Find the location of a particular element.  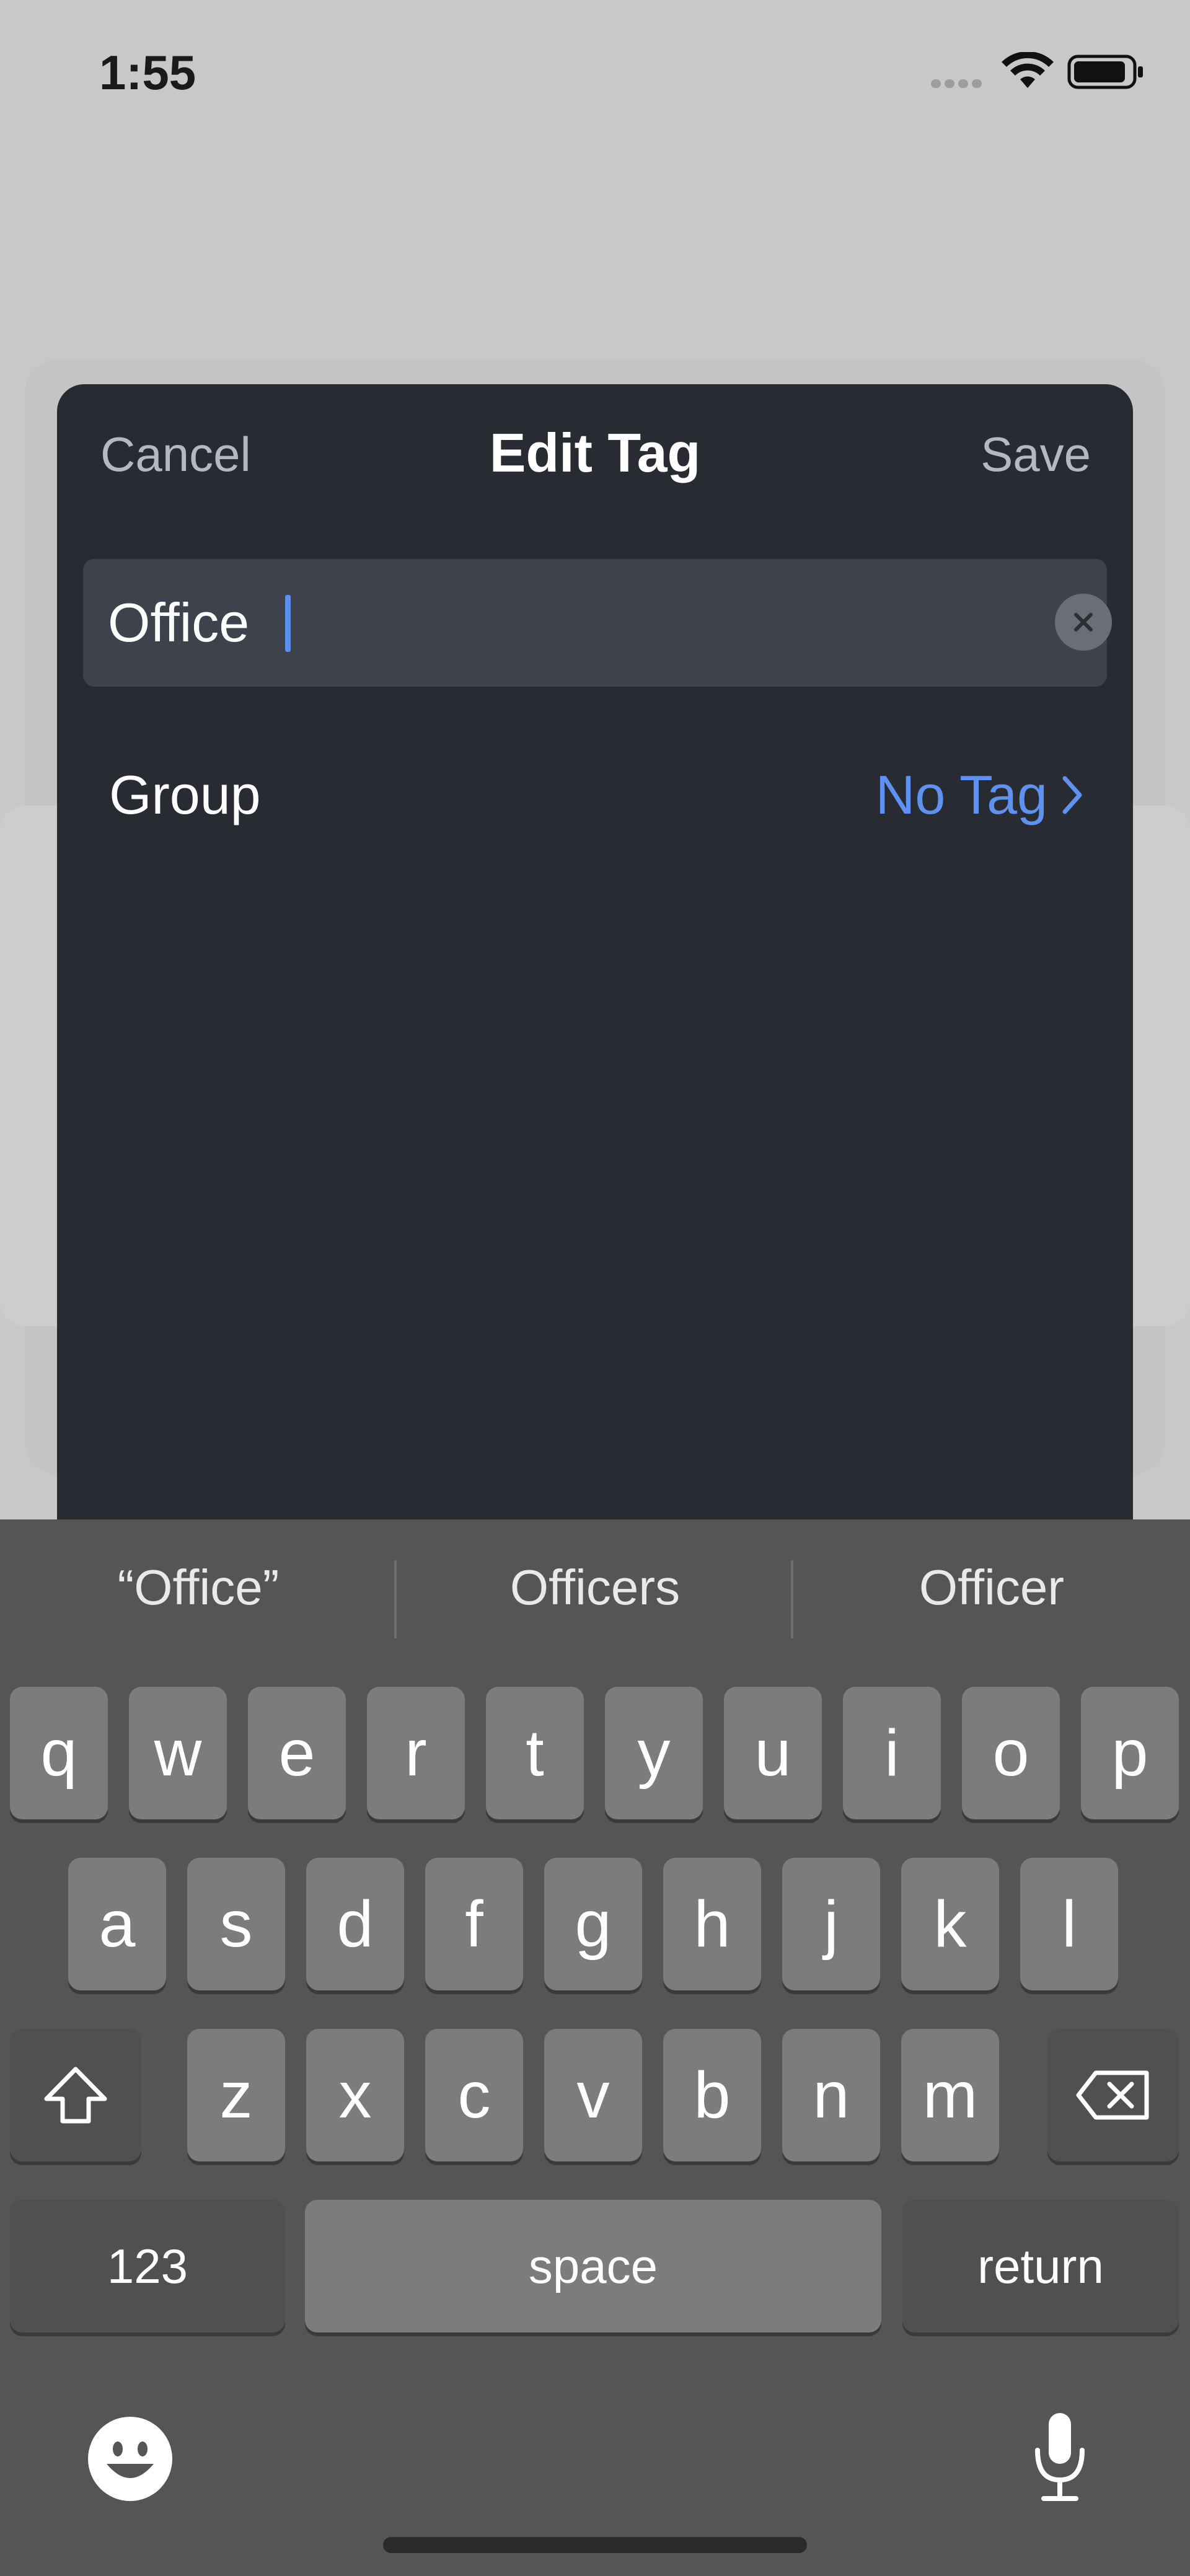

key-m: m is located at coordinates (950, 2095).